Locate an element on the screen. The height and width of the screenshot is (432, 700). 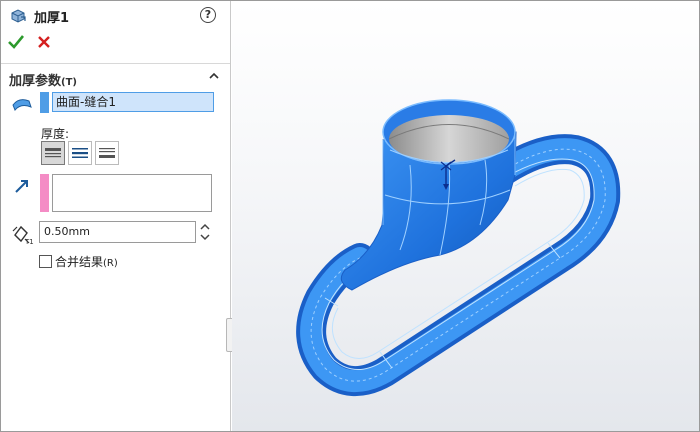
section-divider is located at coordinates (115, 63).